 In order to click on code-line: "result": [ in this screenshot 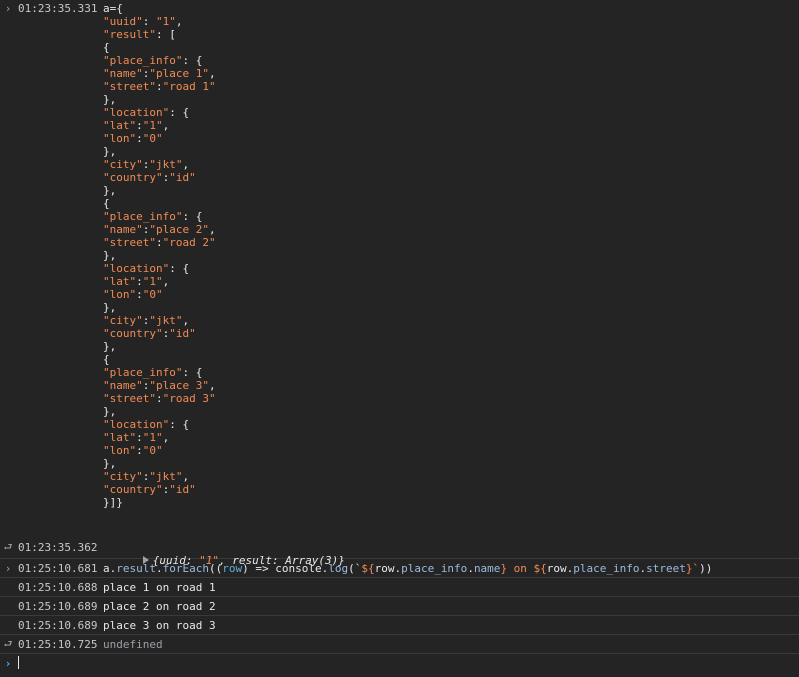, I will do `click(159, 34)`.